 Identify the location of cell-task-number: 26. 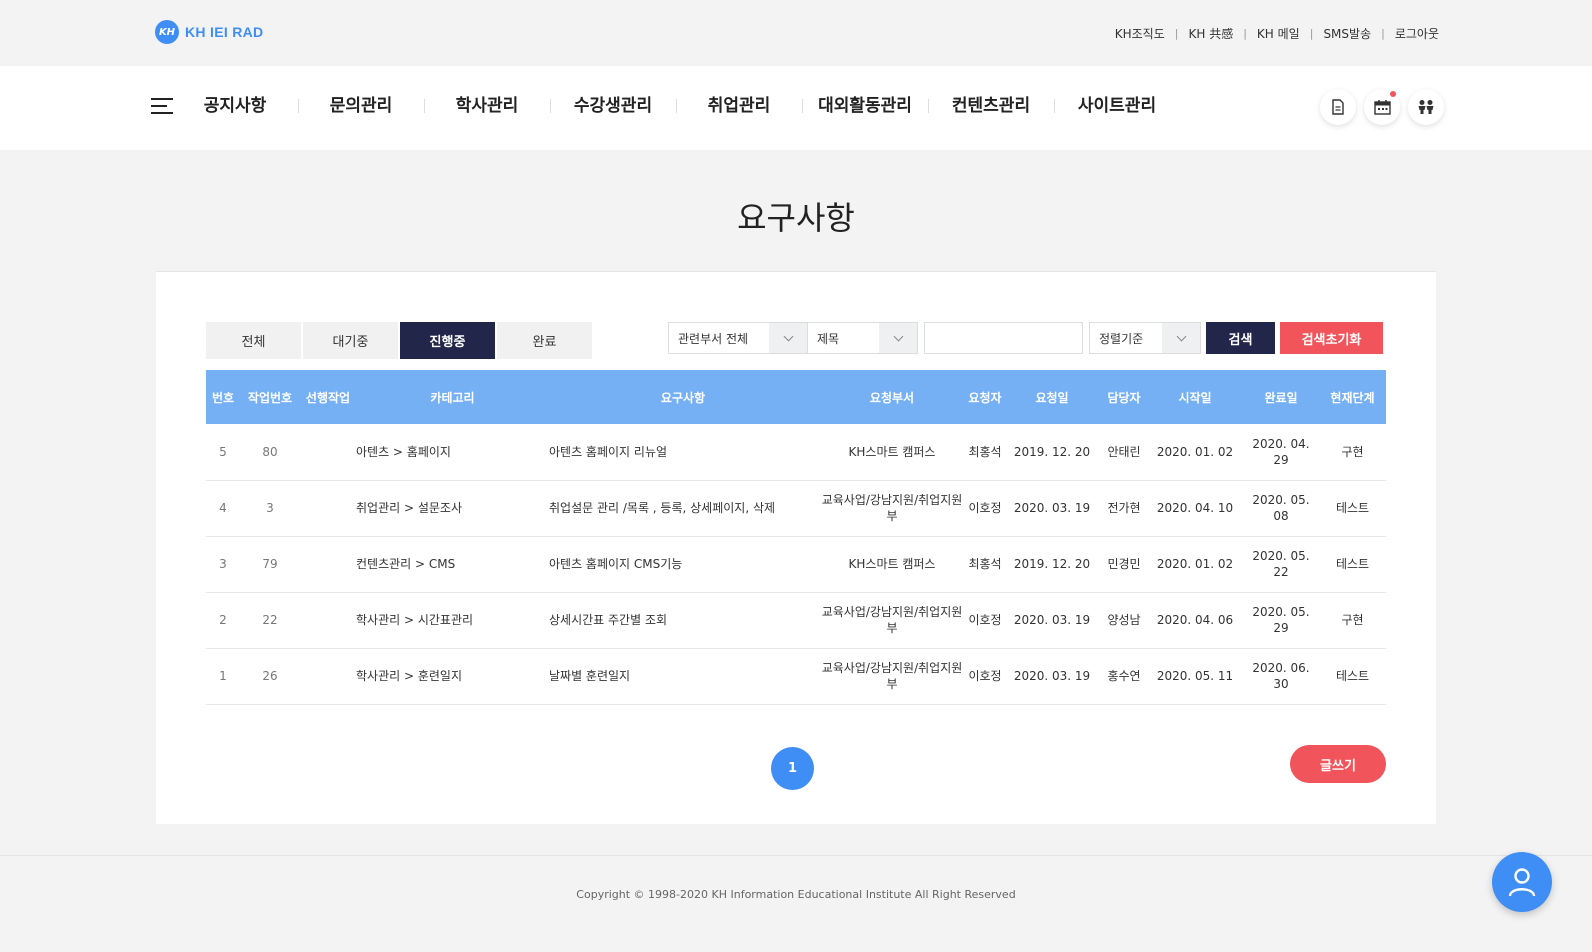
(270, 676).